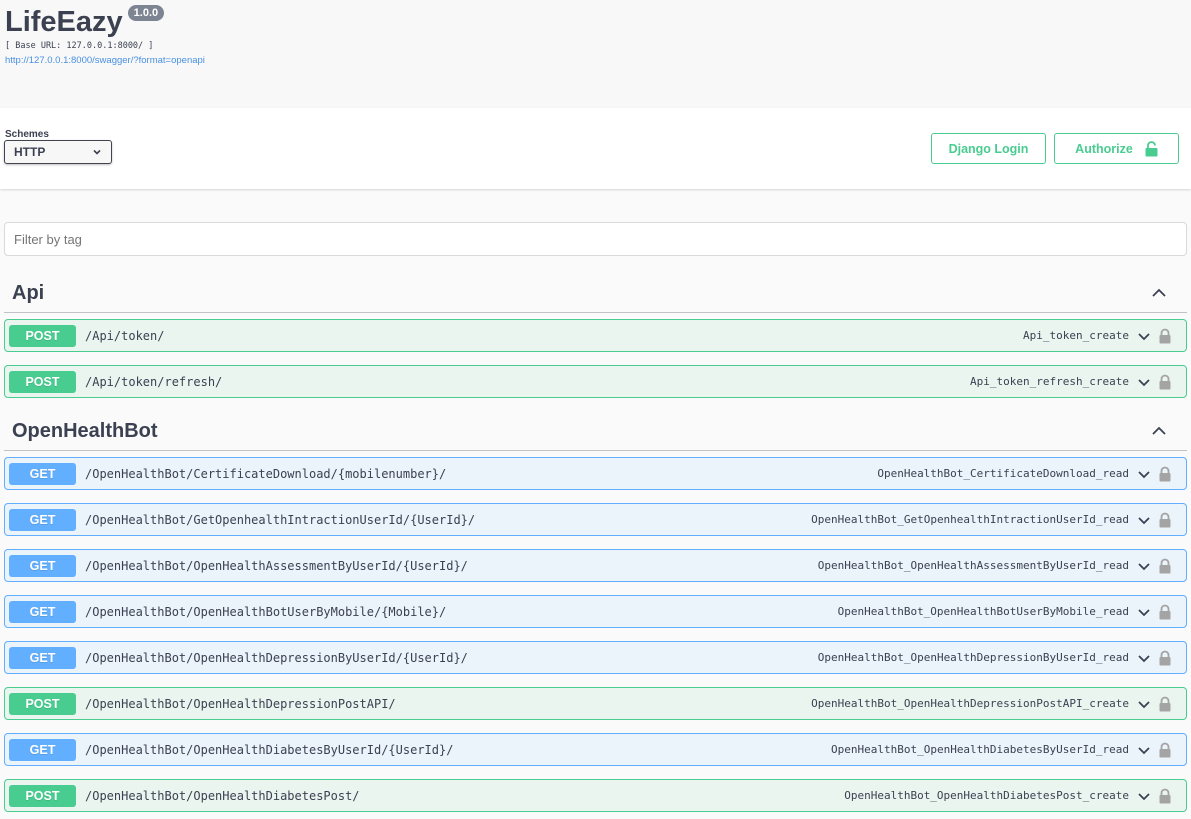 The image size is (1191, 819). Describe the element at coordinates (595, 431) in the screenshot. I see `tag-header-openhealthbot: OpenHealthBot` at that location.